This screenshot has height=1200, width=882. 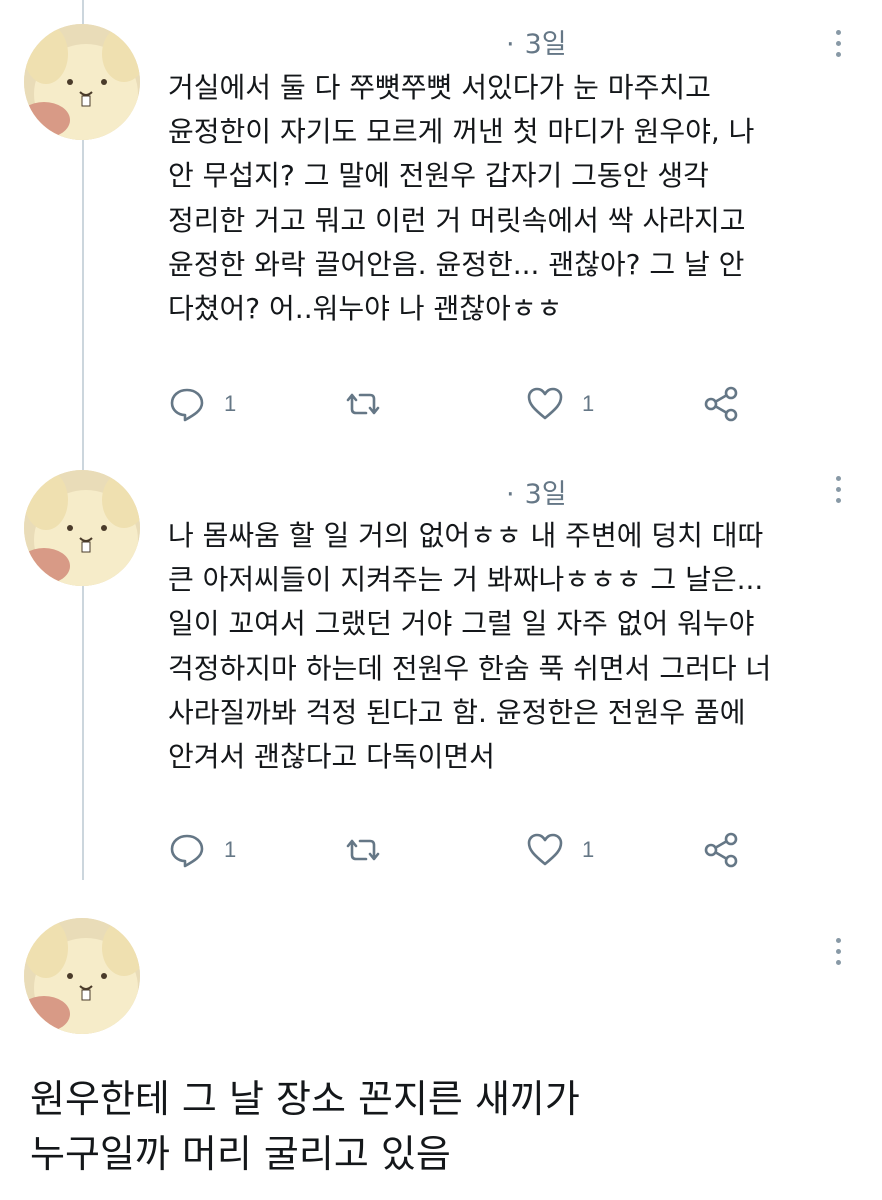 What do you see at coordinates (470, 668) in the screenshot?
I see `tweet-text-line: 걱정하지마 하는데 전원우 한숨 푹 쉬면서 그러다 너` at bounding box center [470, 668].